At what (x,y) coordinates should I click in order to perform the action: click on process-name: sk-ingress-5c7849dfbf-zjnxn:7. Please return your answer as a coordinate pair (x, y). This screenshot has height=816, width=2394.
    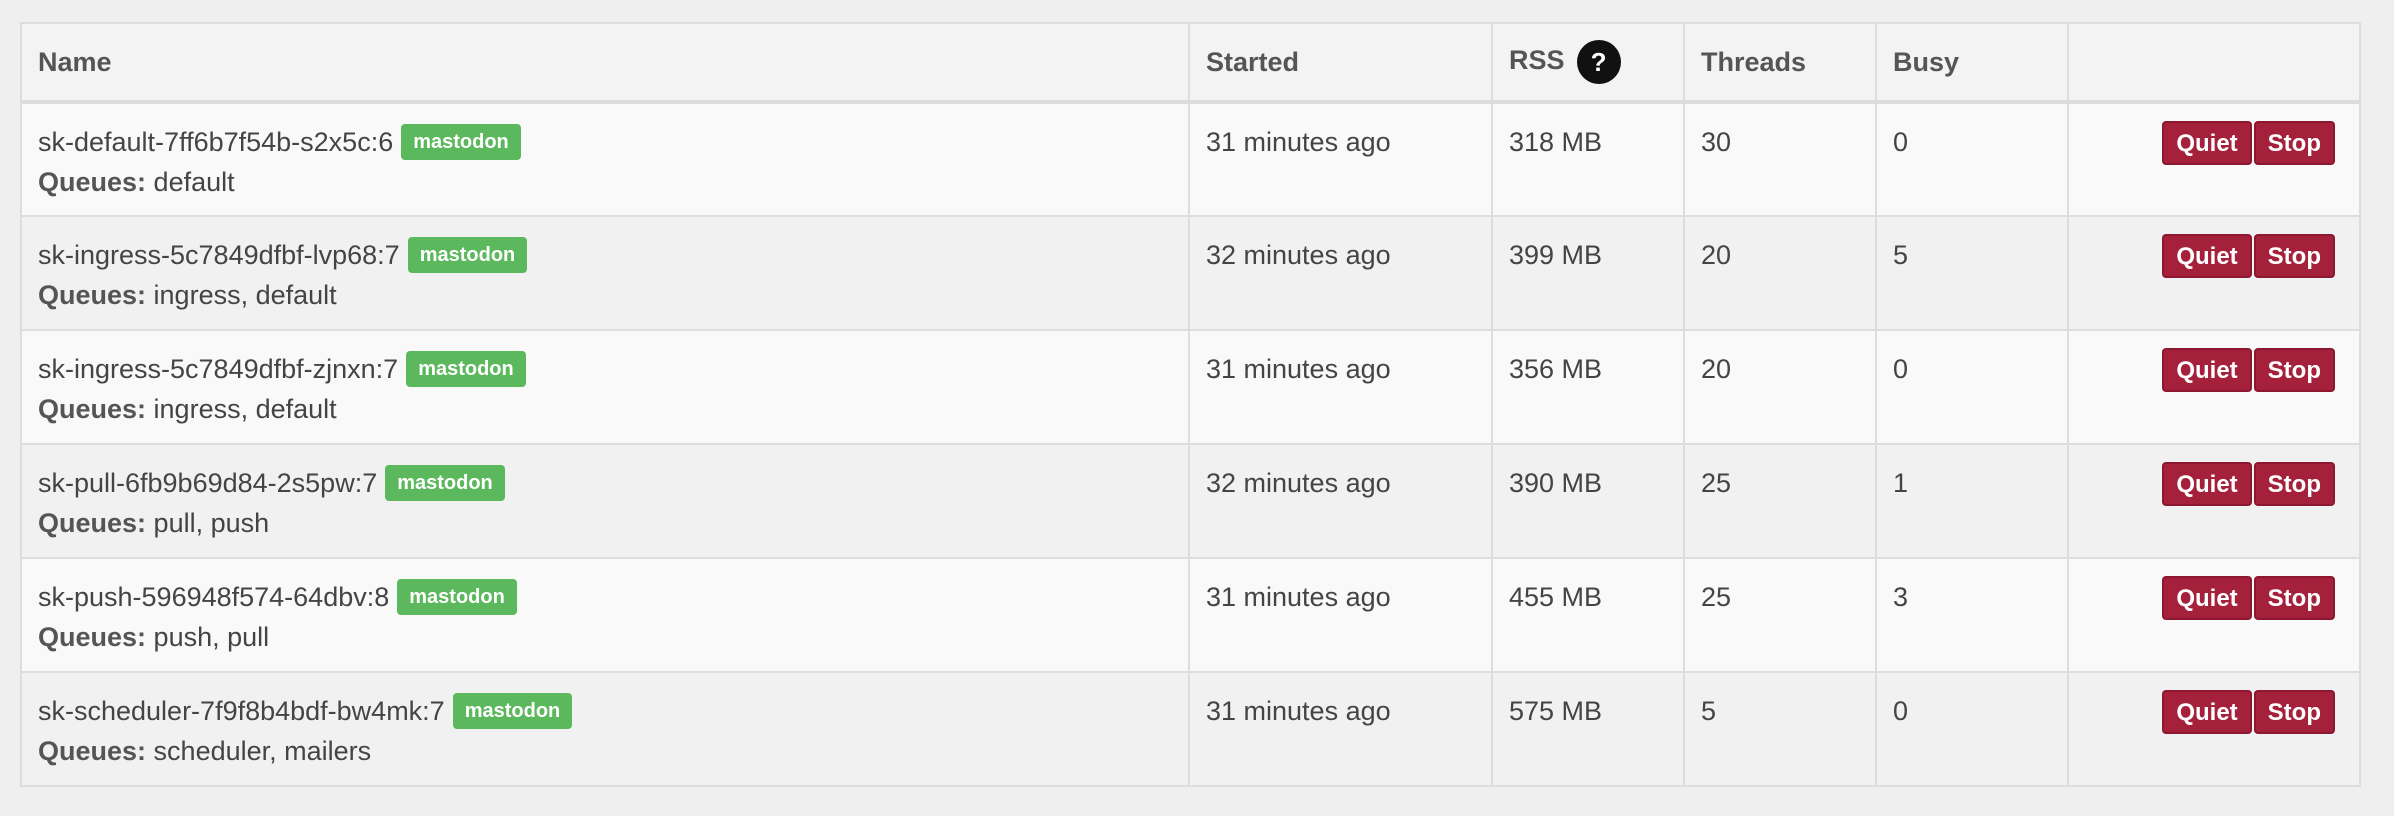
    Looking at the image, I should click on (218, 369).